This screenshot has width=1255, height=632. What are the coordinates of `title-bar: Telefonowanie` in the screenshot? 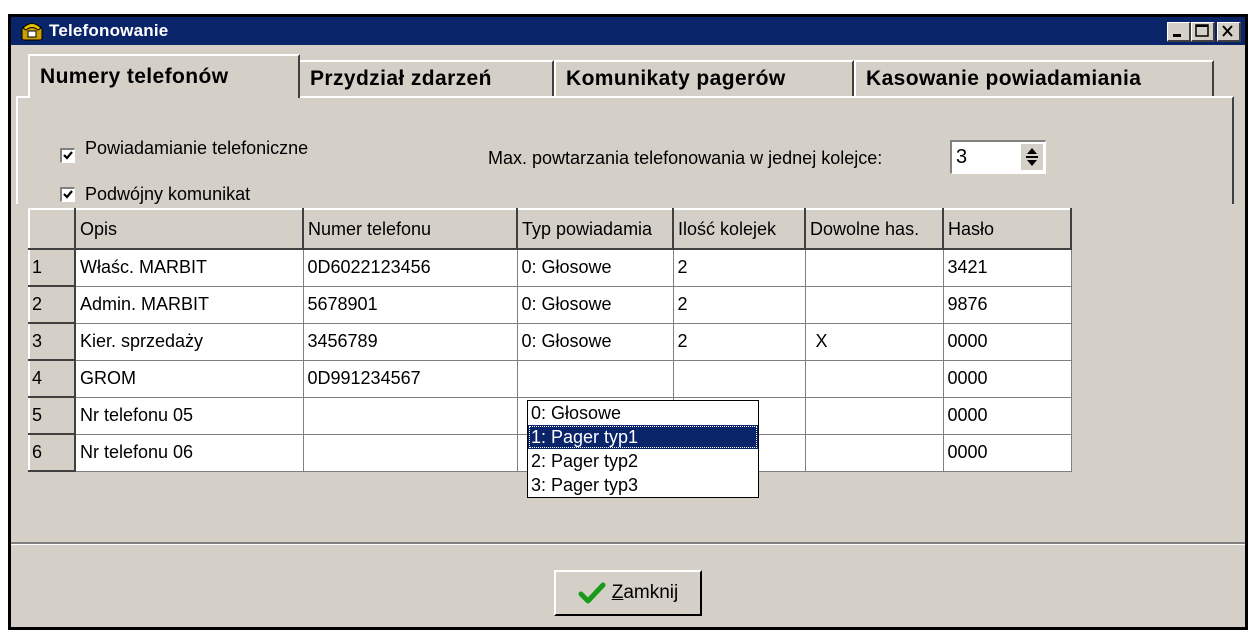 It's located at (628, 31).